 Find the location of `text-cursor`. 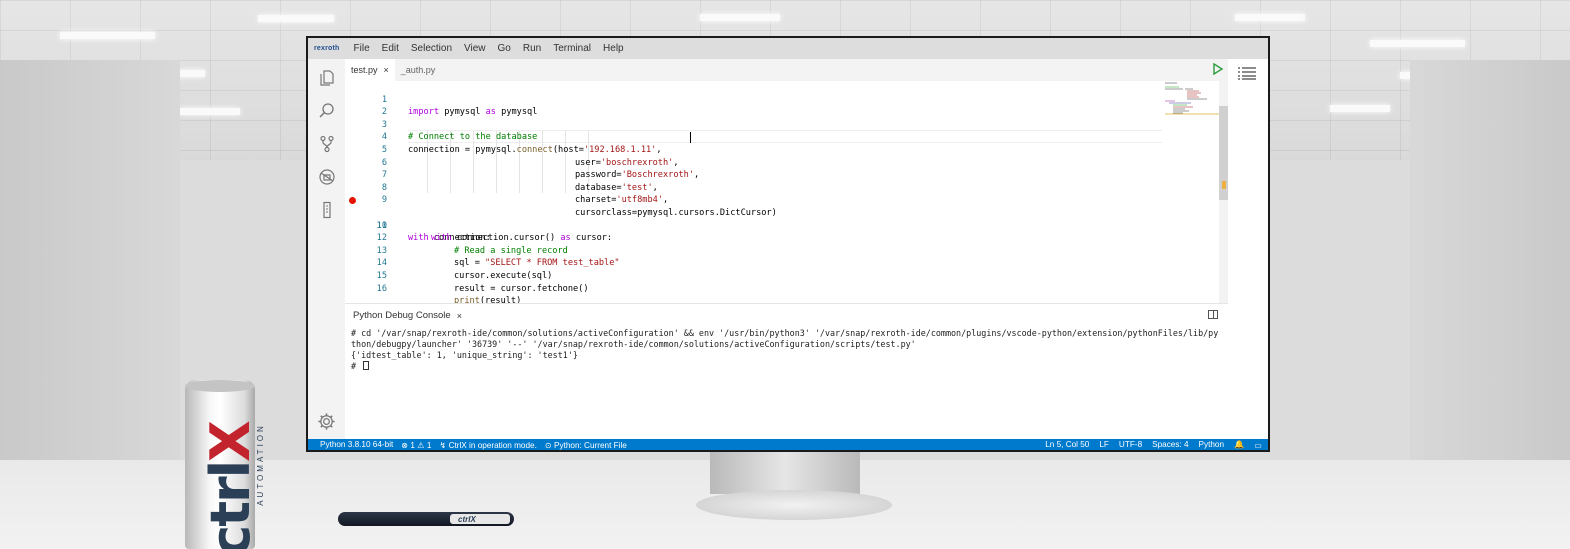

text-cursor is located at coordinates (690, 137).